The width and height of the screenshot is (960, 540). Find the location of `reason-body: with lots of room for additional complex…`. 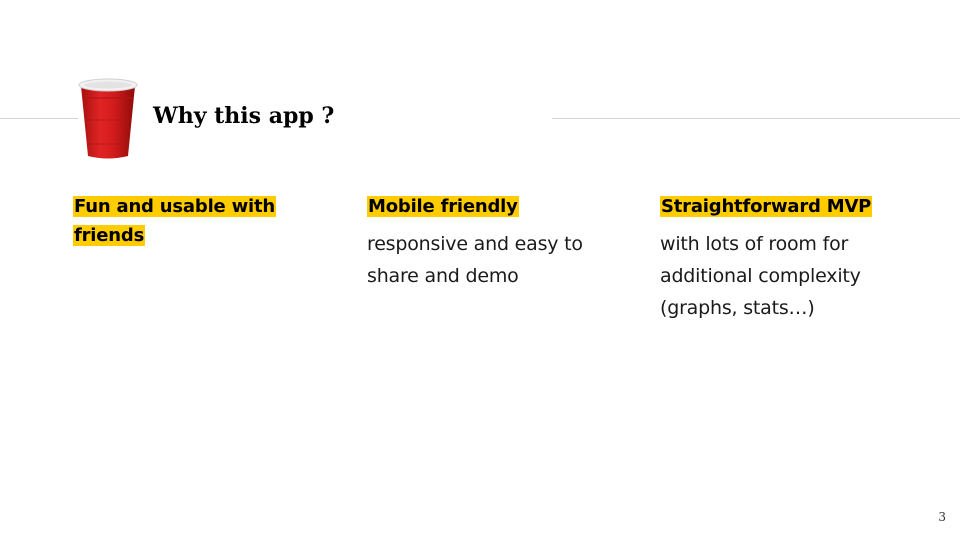

reason-body: with lots of room for additional complex… is located at coordinates (760, 276).